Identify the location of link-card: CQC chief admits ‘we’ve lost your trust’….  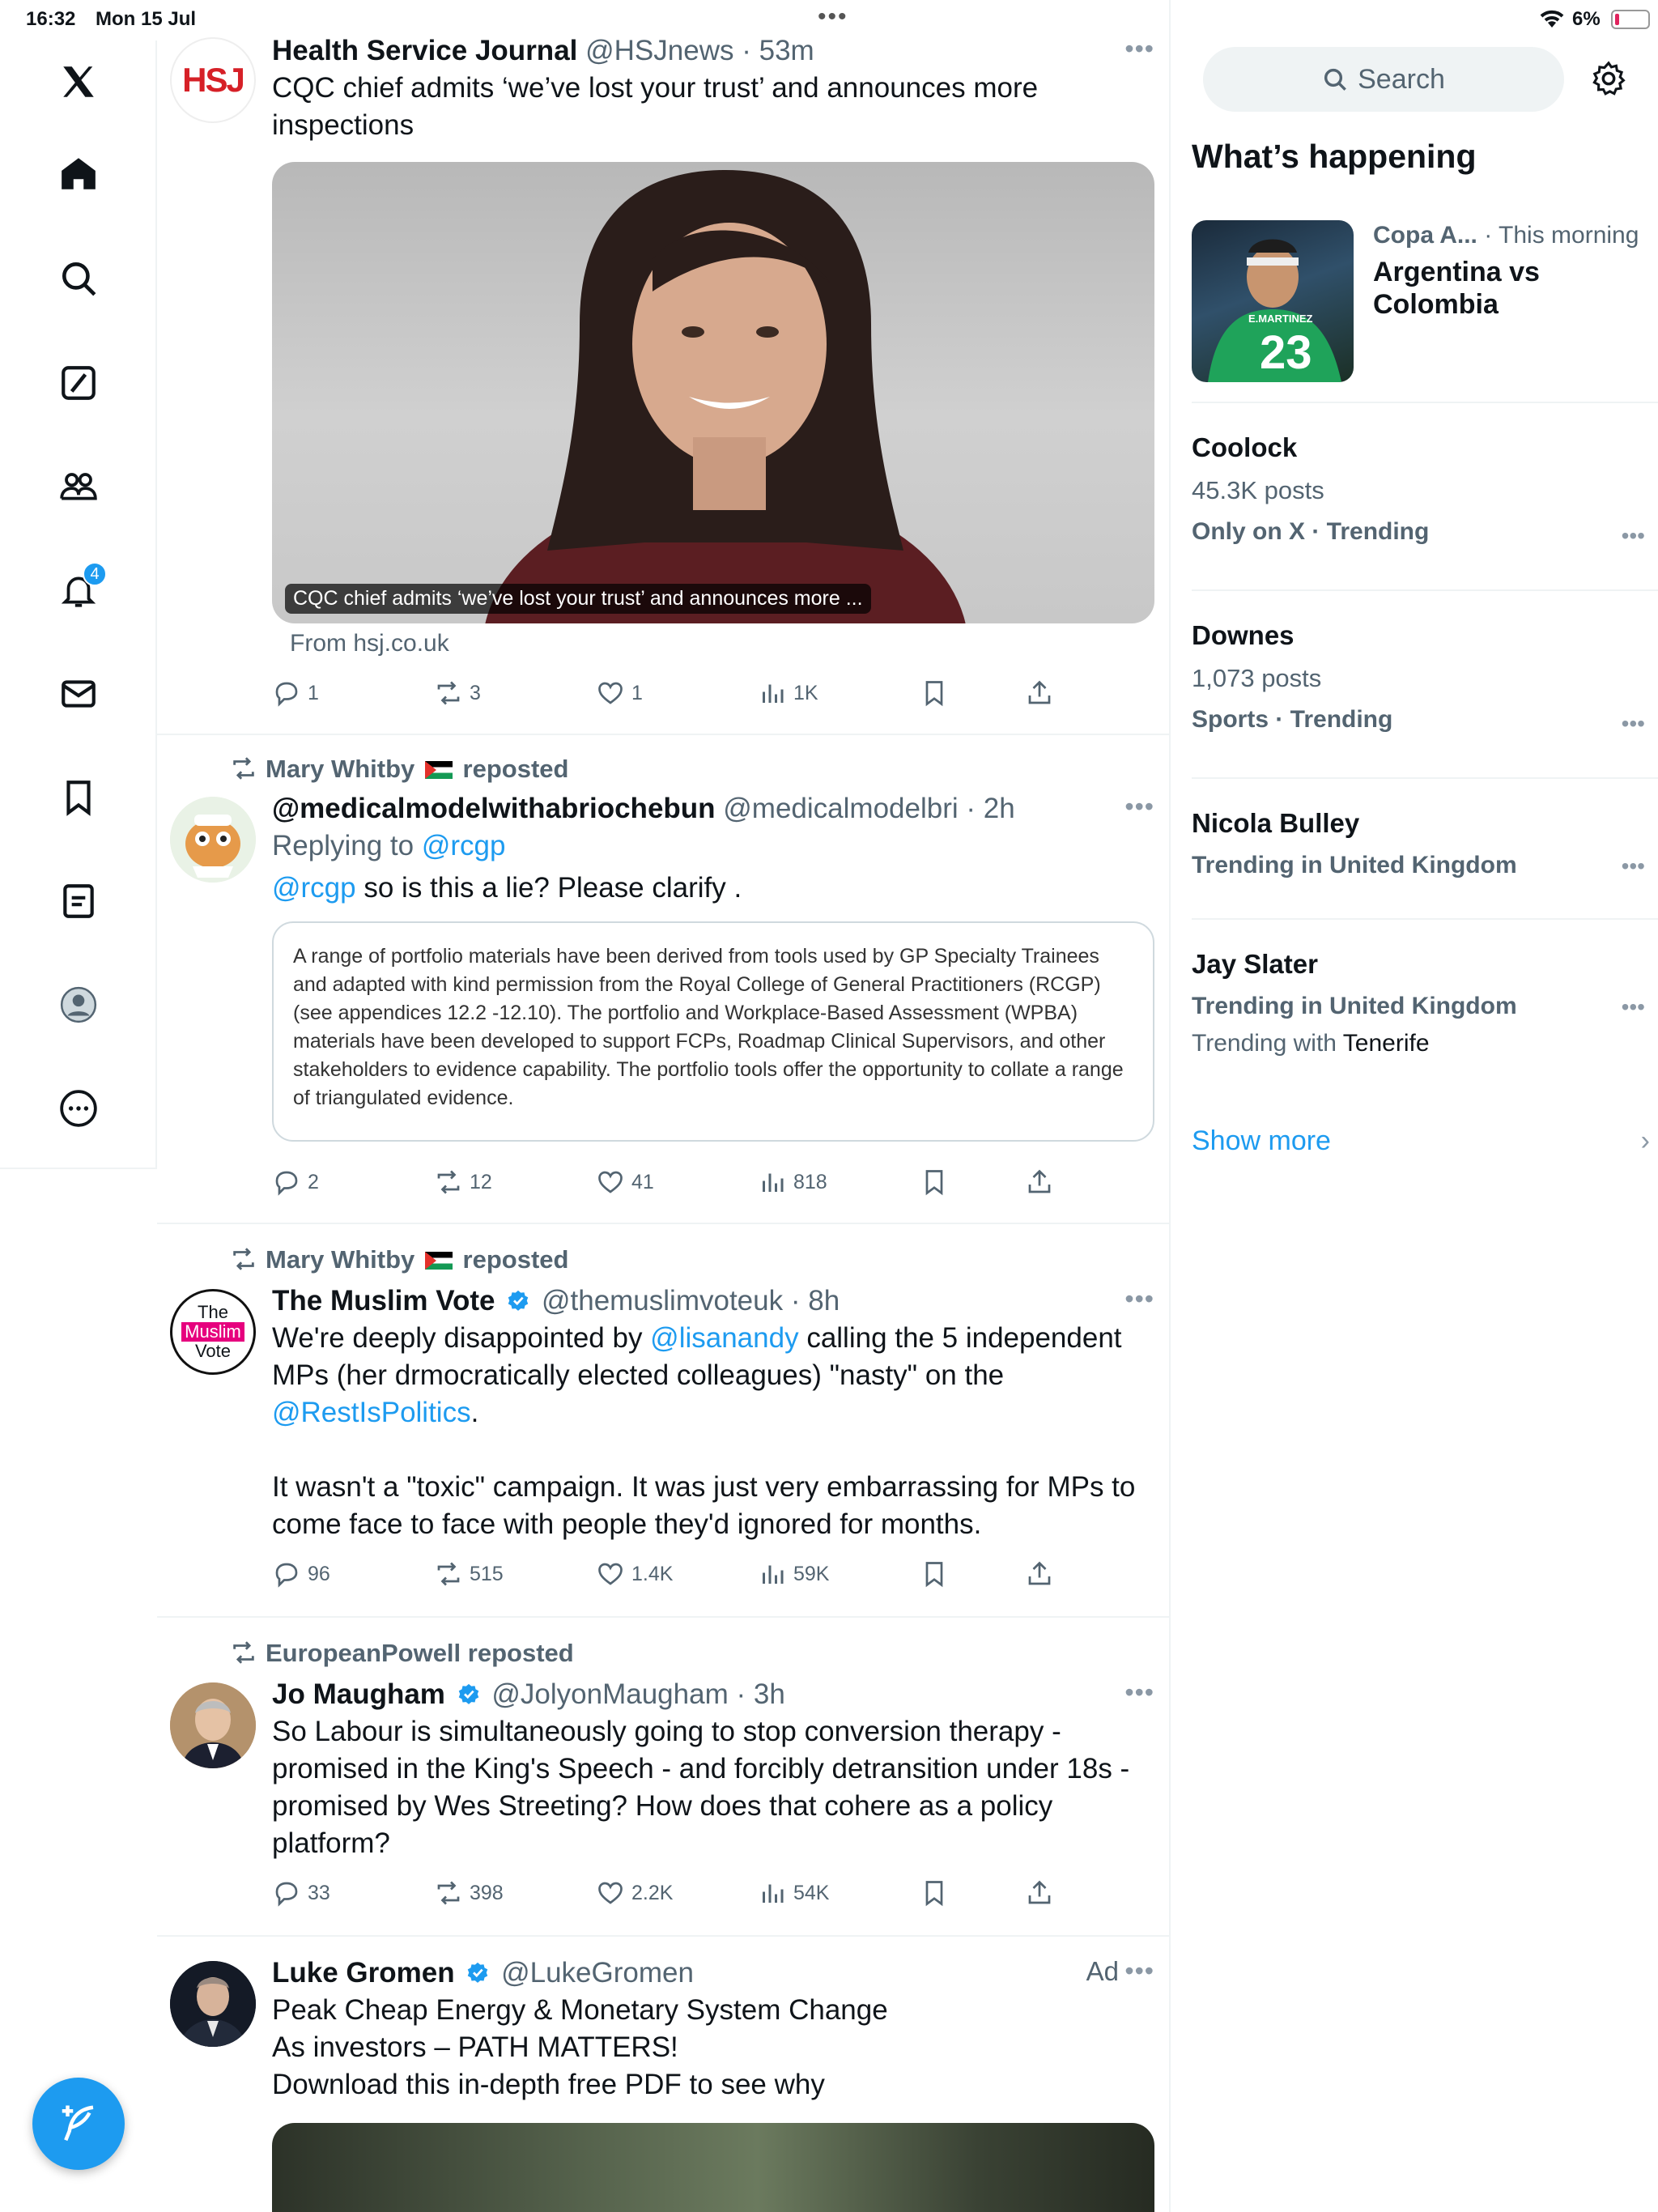
(713, 393).